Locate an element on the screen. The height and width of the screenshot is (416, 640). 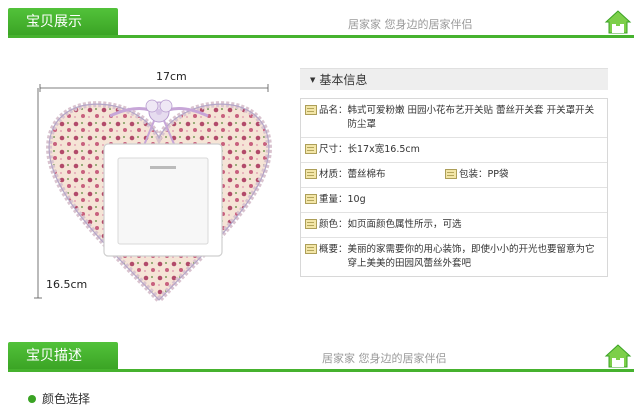
section-tab: 宝贝描述 is located at coordinates (63, 356).